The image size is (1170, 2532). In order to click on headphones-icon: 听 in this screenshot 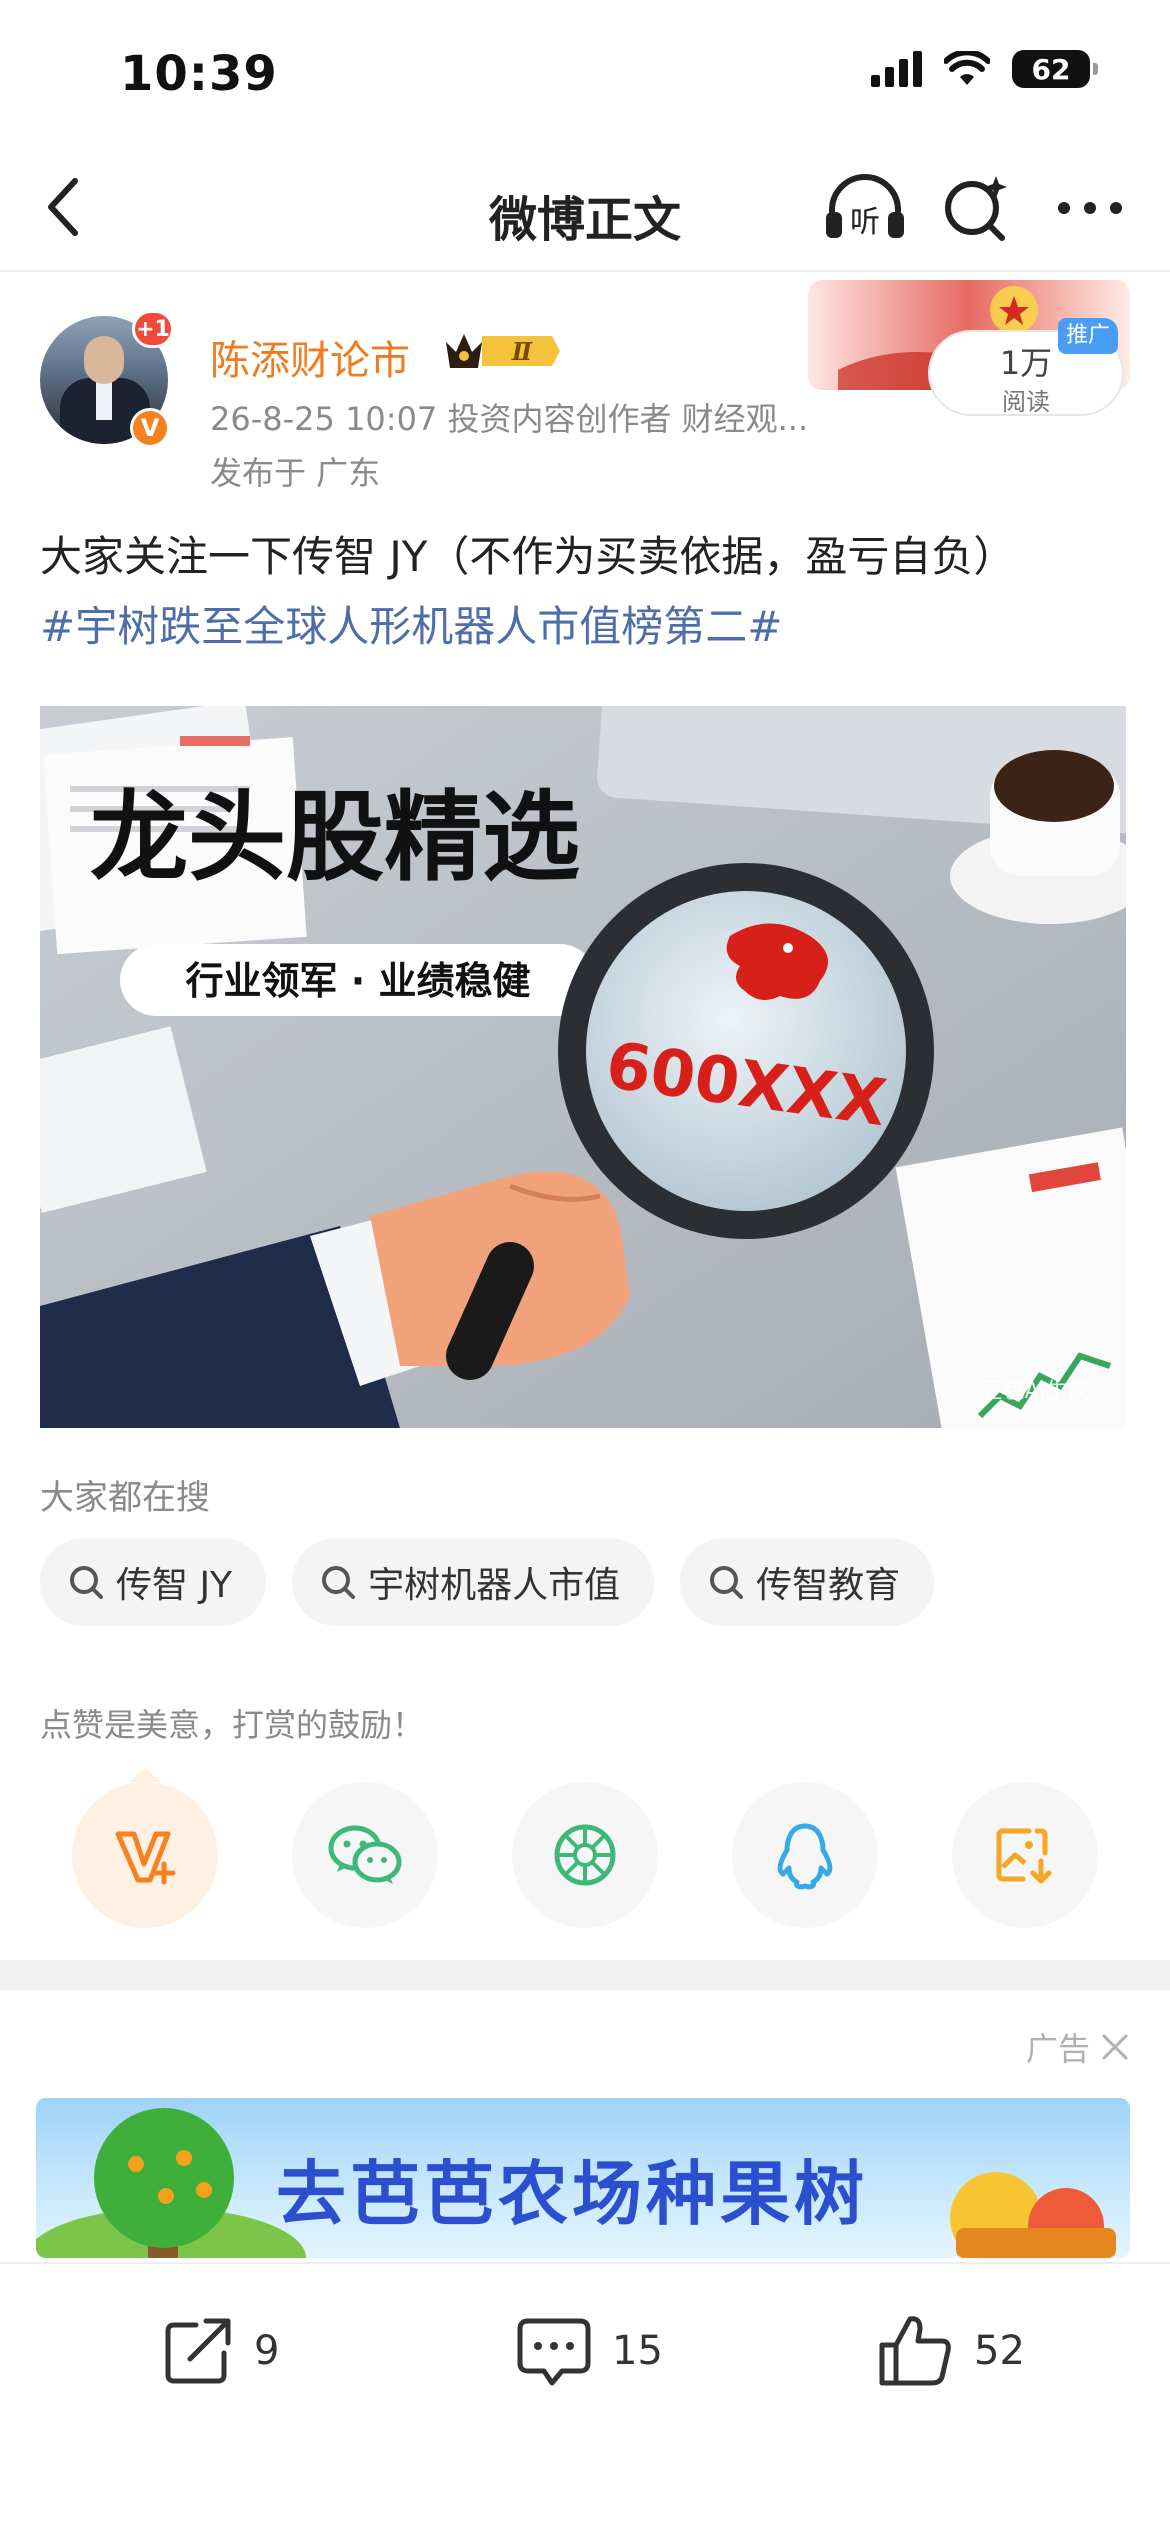, I will do `click(865, 207)`.